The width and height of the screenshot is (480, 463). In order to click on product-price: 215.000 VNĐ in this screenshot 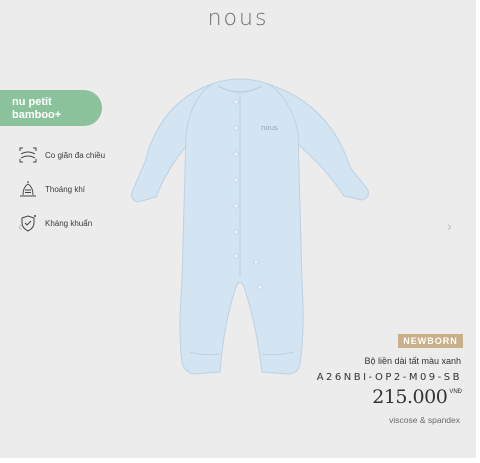, I will do `click(417, 397)`.